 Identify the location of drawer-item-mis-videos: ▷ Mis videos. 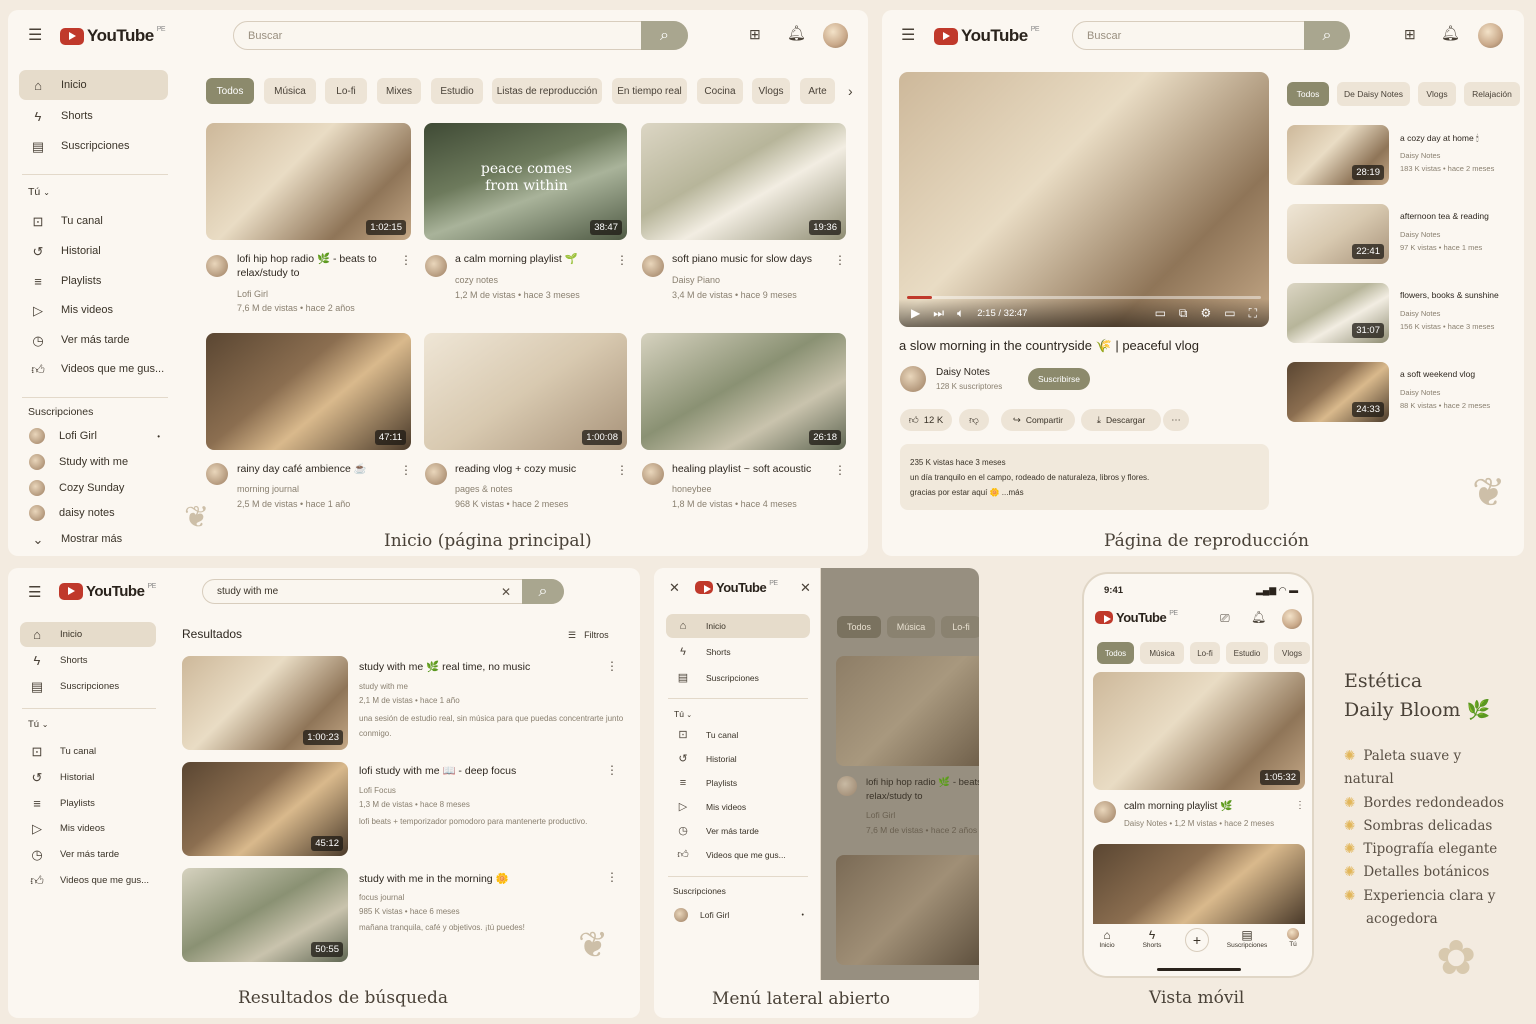
(738, 807).